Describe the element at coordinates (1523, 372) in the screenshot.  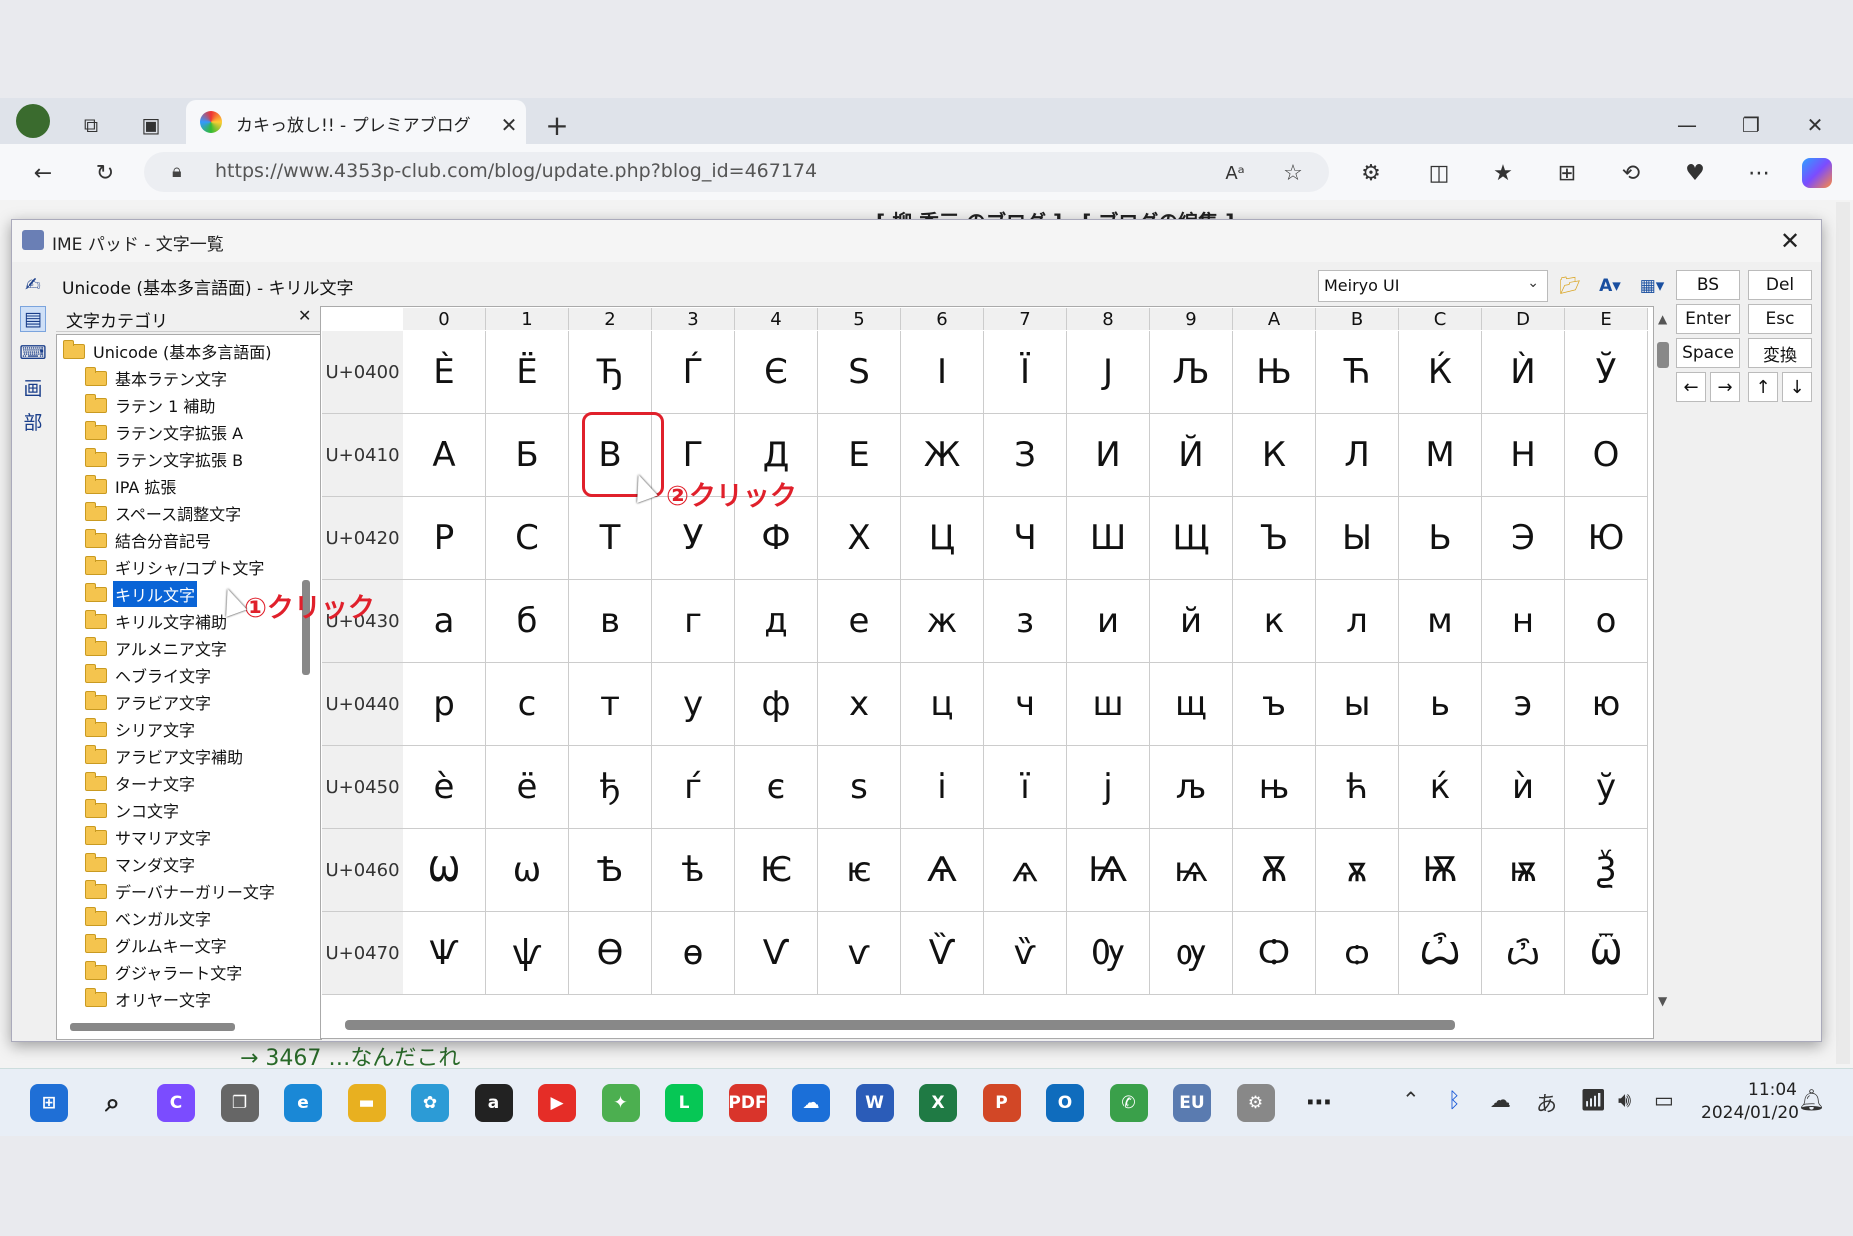
I see `char-cell: Ѝ` at that location.